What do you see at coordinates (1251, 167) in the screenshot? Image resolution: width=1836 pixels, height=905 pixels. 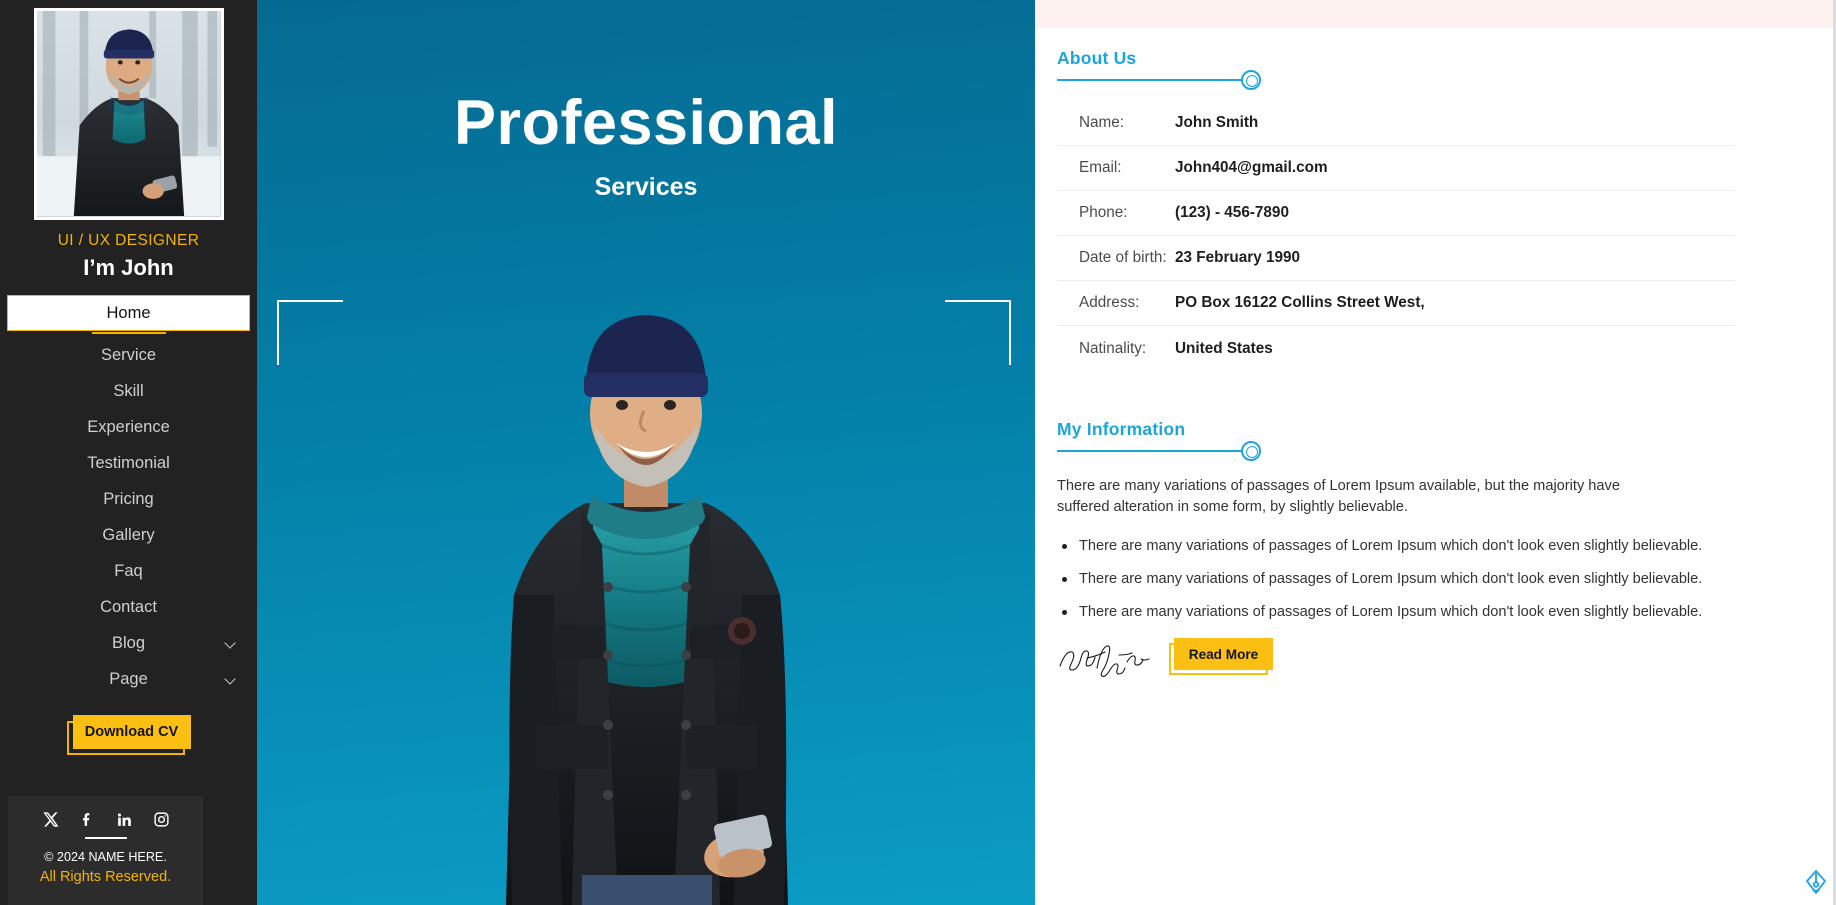 I see `info-value: John404@gmail.com` at bounding box center [1251, 167].